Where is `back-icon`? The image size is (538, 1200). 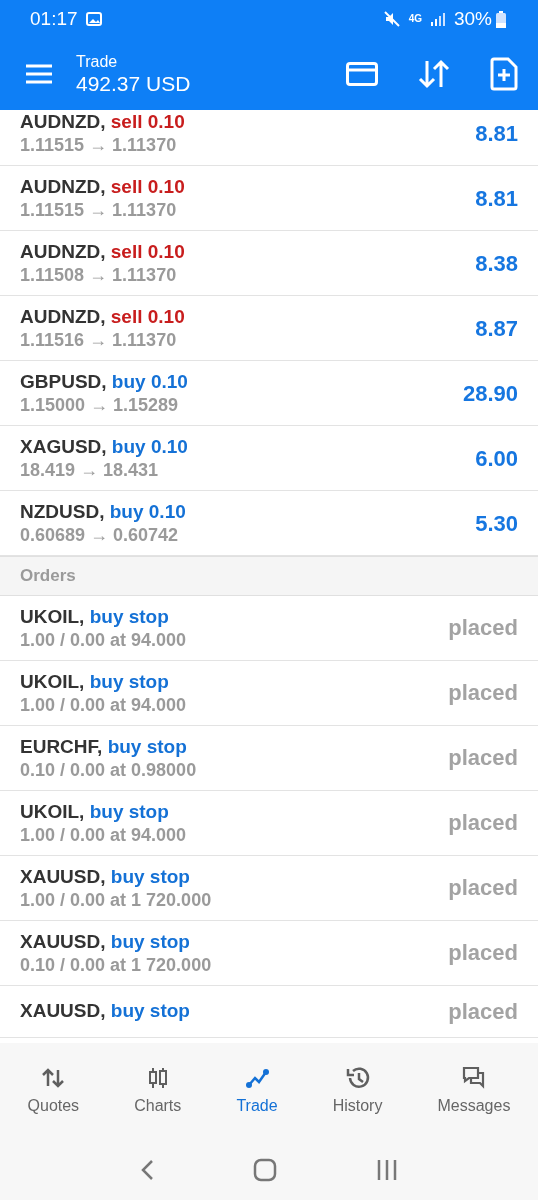 back-icon is located at coordinates (146, 1170).